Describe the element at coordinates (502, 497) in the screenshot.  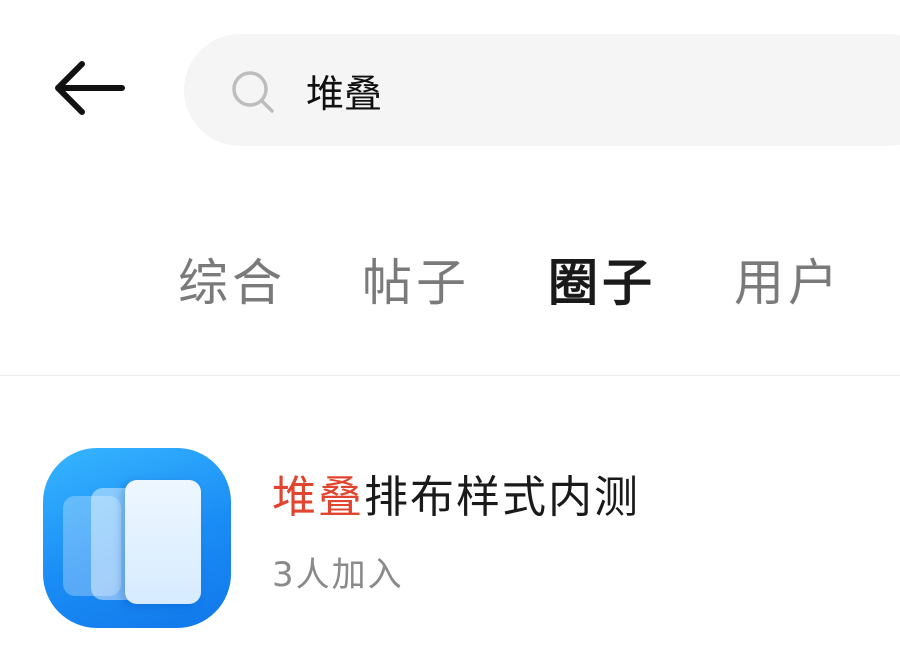
I see `circle-title-rest: 排布样式内测` at that location.